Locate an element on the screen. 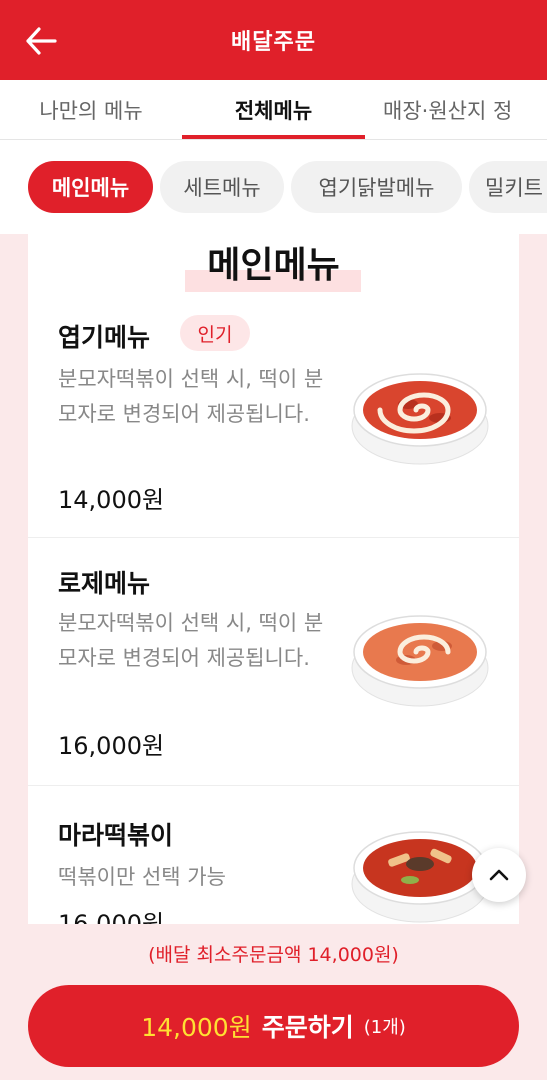  active-tab-indicator is located at coordinates (273, 137).